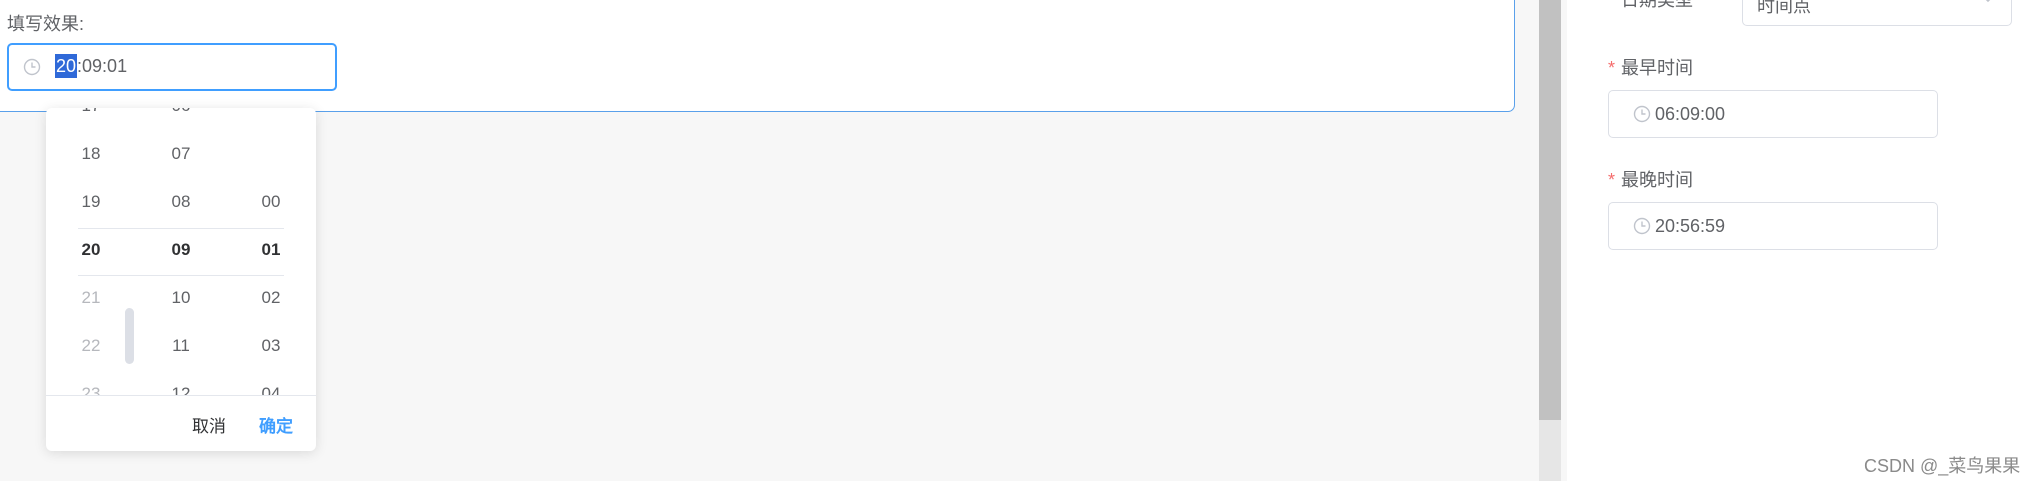 This screenshot has height=481, width=2037. I want to click on minute-option-selected: 09, so click(181, 250).